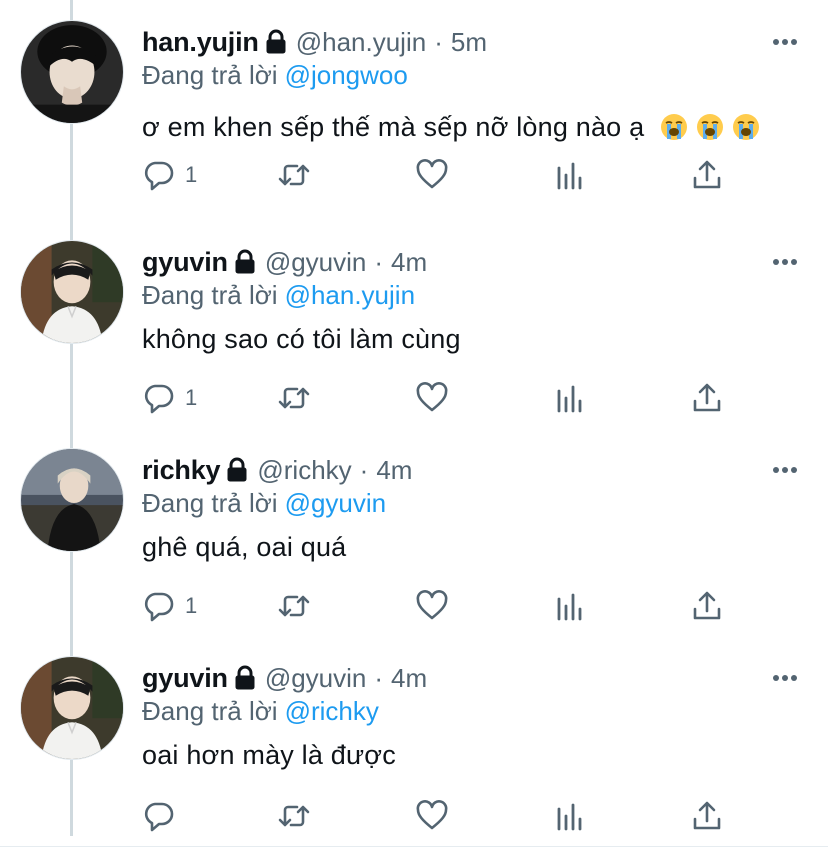 Image resolution: width=828 pixels, height=855 pixels. I want to click on tweet-text: oai hơn mày là được, so click(269, 755).